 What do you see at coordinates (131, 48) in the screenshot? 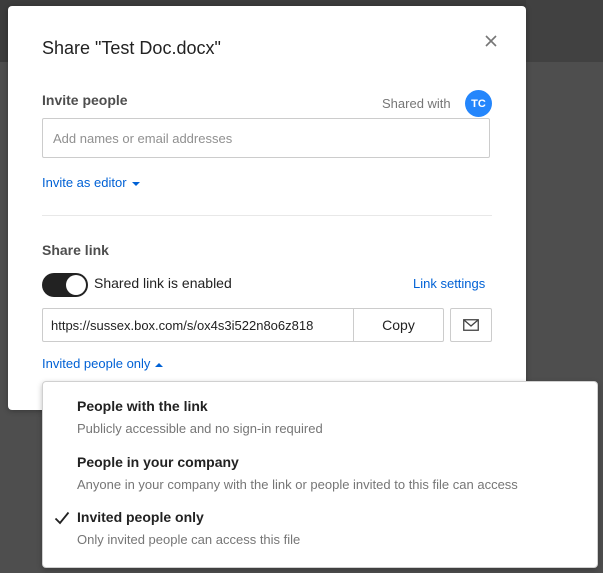
I see `modal-title: Share "Test Doc.docx"` at bounding box center [131, 48].